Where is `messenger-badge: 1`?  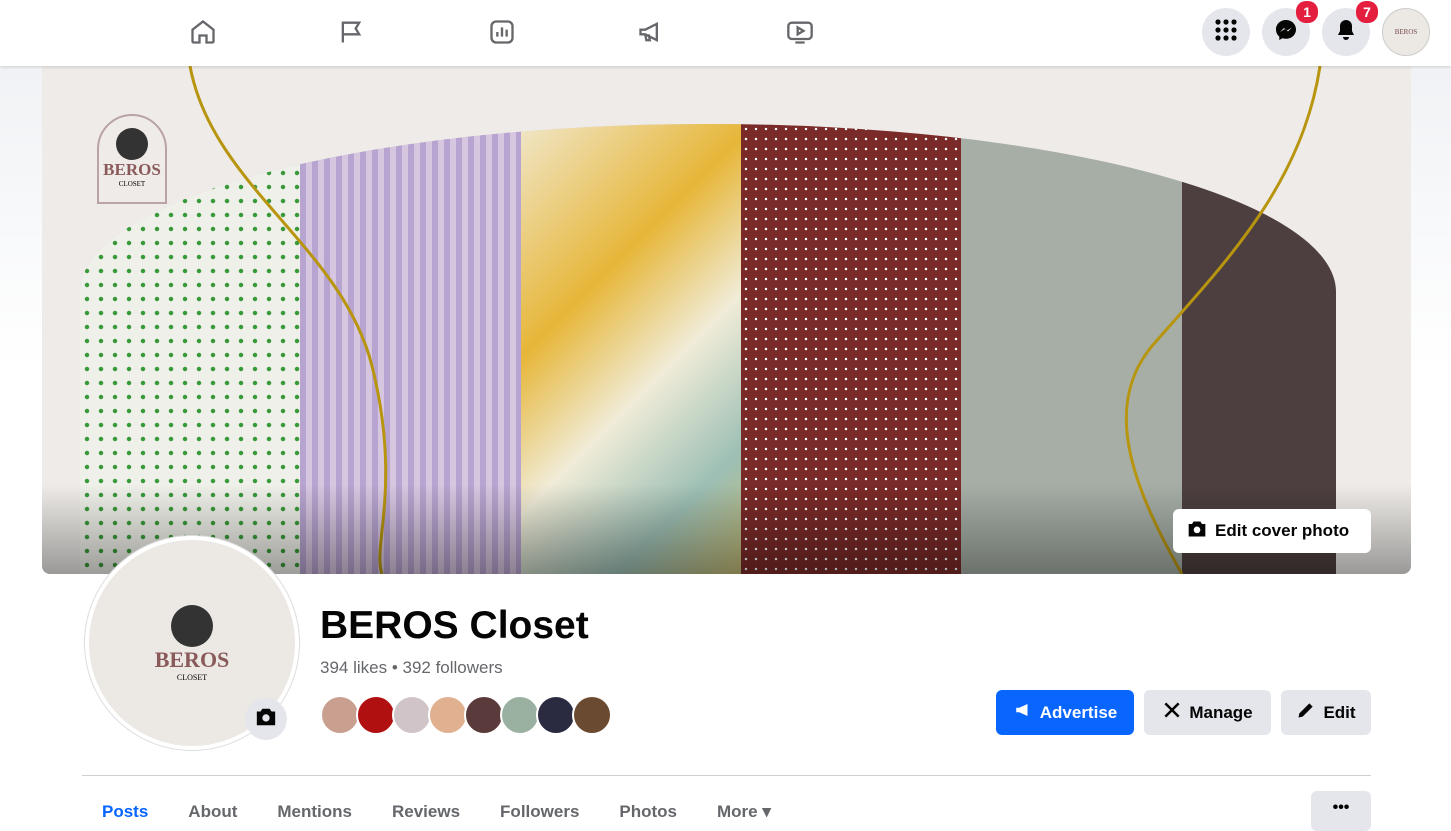
messenger-badge: 1 is located at coordinates (1307, 12).